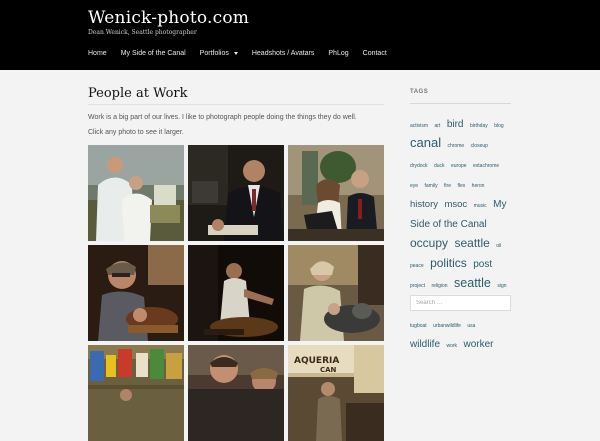  Describe the element at coordinates (439, 166) in the screenshot. I see `tag-link: duck` at that location.